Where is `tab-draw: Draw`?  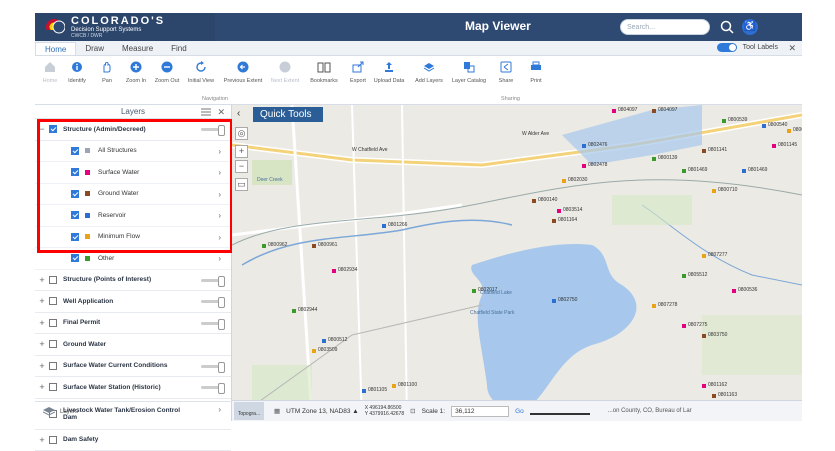 tab-draw: Draw is located at coordinates (94, 48).